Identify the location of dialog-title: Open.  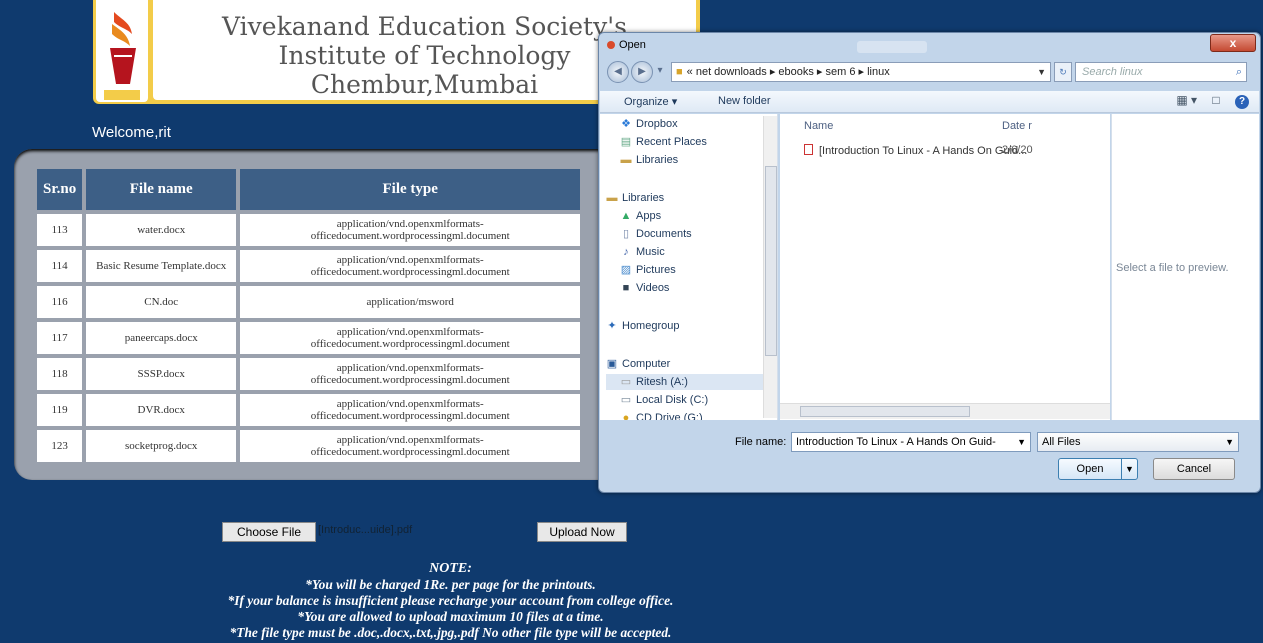
(626, 45).